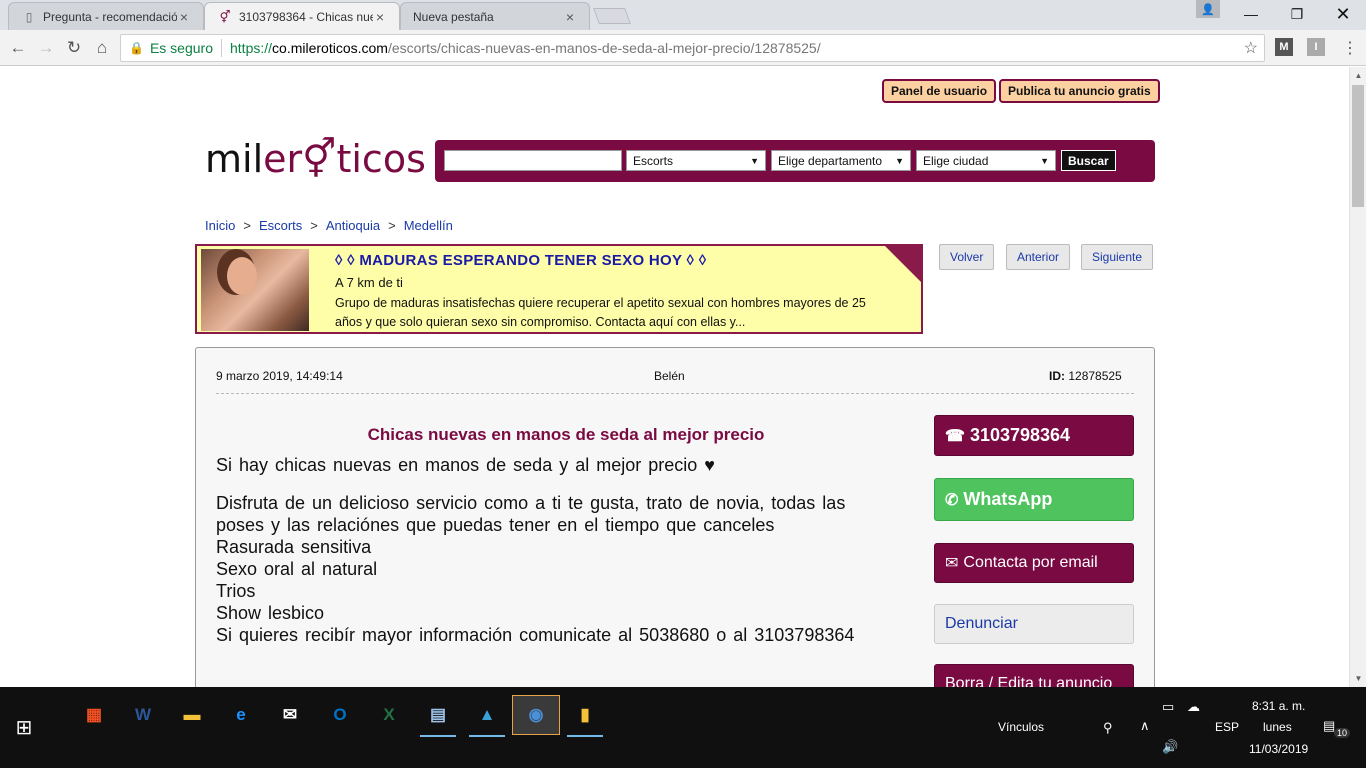  What do you see at coordinates (242, 276) in the screenshot?
I see `ad-photo-face` at bounding box center [242, 276].